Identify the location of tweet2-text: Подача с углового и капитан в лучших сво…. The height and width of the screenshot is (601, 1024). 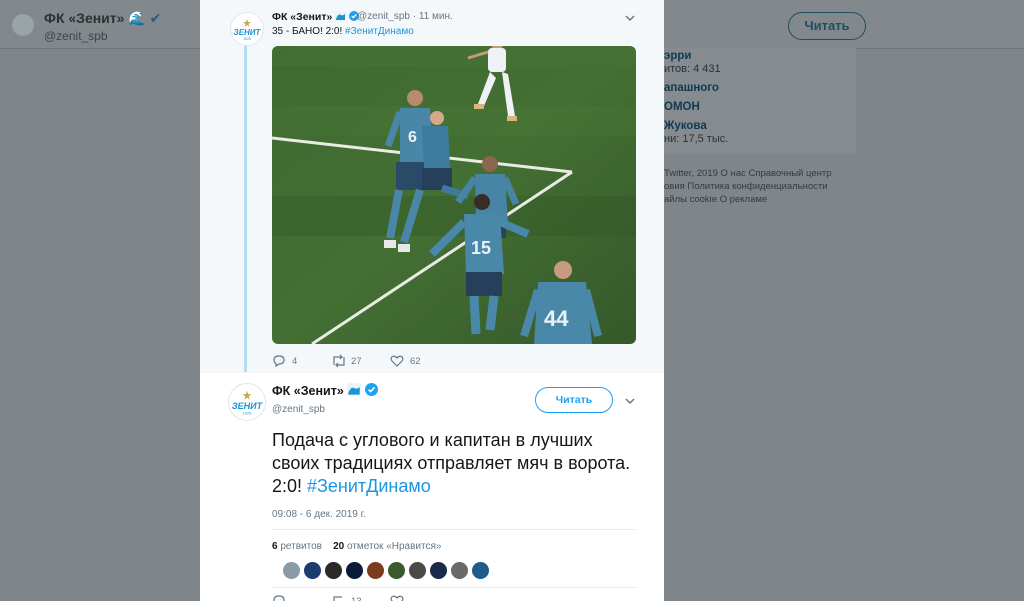
(451, 463).